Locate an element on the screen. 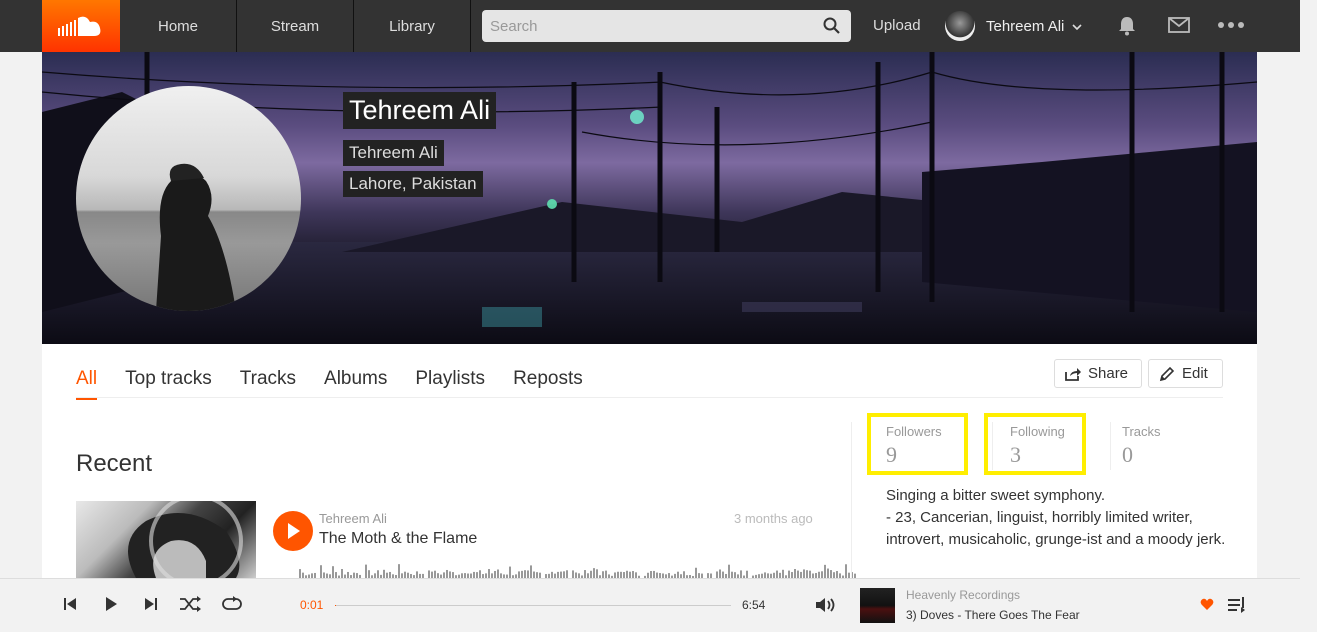 The image size is (1317, 632). user-name: Tehreem Ali is located at coordinates (1025, 26).